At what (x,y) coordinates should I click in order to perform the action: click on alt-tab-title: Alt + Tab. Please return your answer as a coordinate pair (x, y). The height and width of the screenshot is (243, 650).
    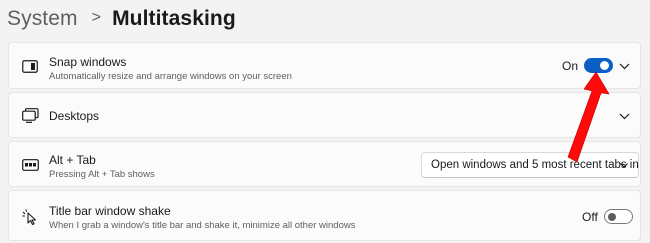
    Looking at the image, I should click on (72, 160).